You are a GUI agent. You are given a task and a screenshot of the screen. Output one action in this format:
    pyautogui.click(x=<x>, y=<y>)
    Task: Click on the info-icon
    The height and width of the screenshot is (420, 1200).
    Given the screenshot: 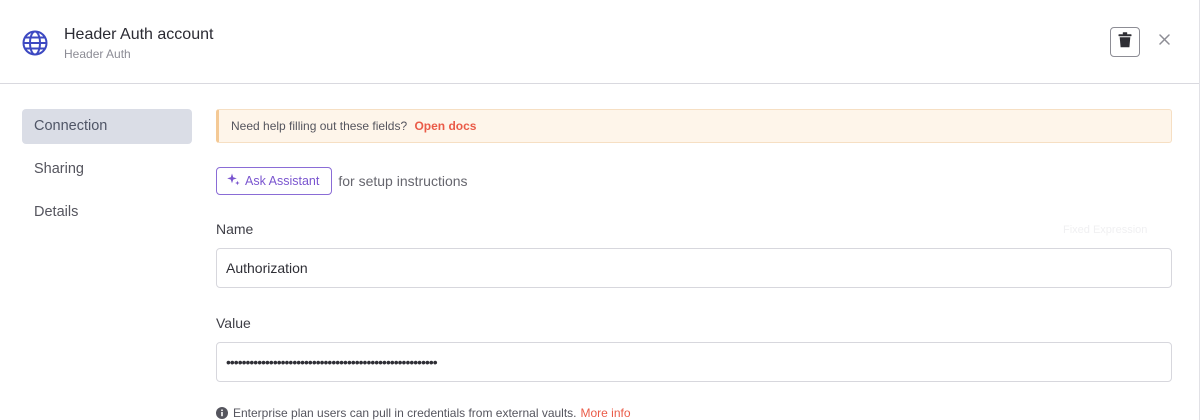 What is the action you would take?
    pyautogui.click(x=222, y=413)
    